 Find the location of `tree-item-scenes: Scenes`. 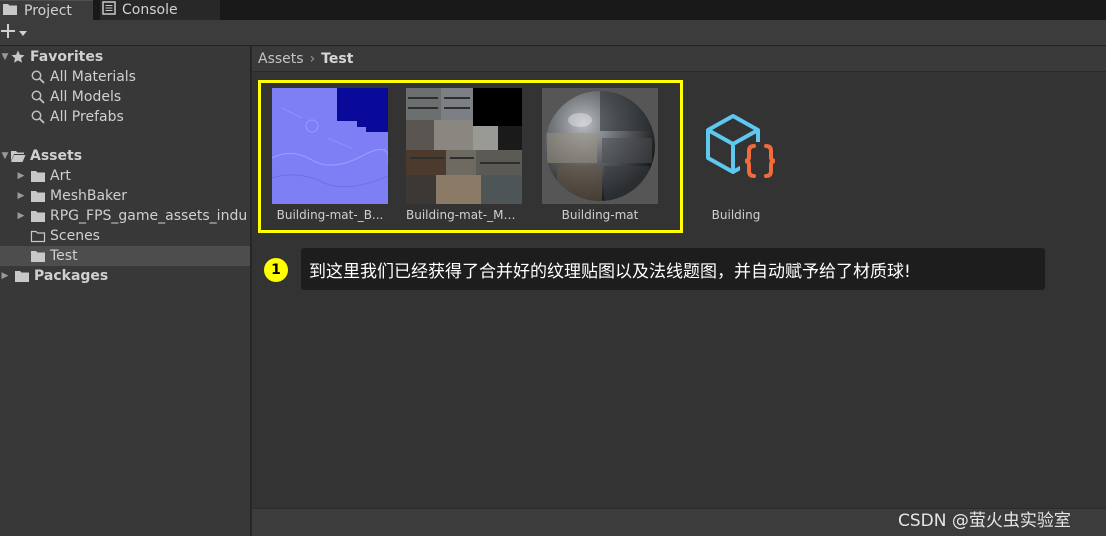

tree-item-scenes: Scenes is located at coordinates (125, 236).